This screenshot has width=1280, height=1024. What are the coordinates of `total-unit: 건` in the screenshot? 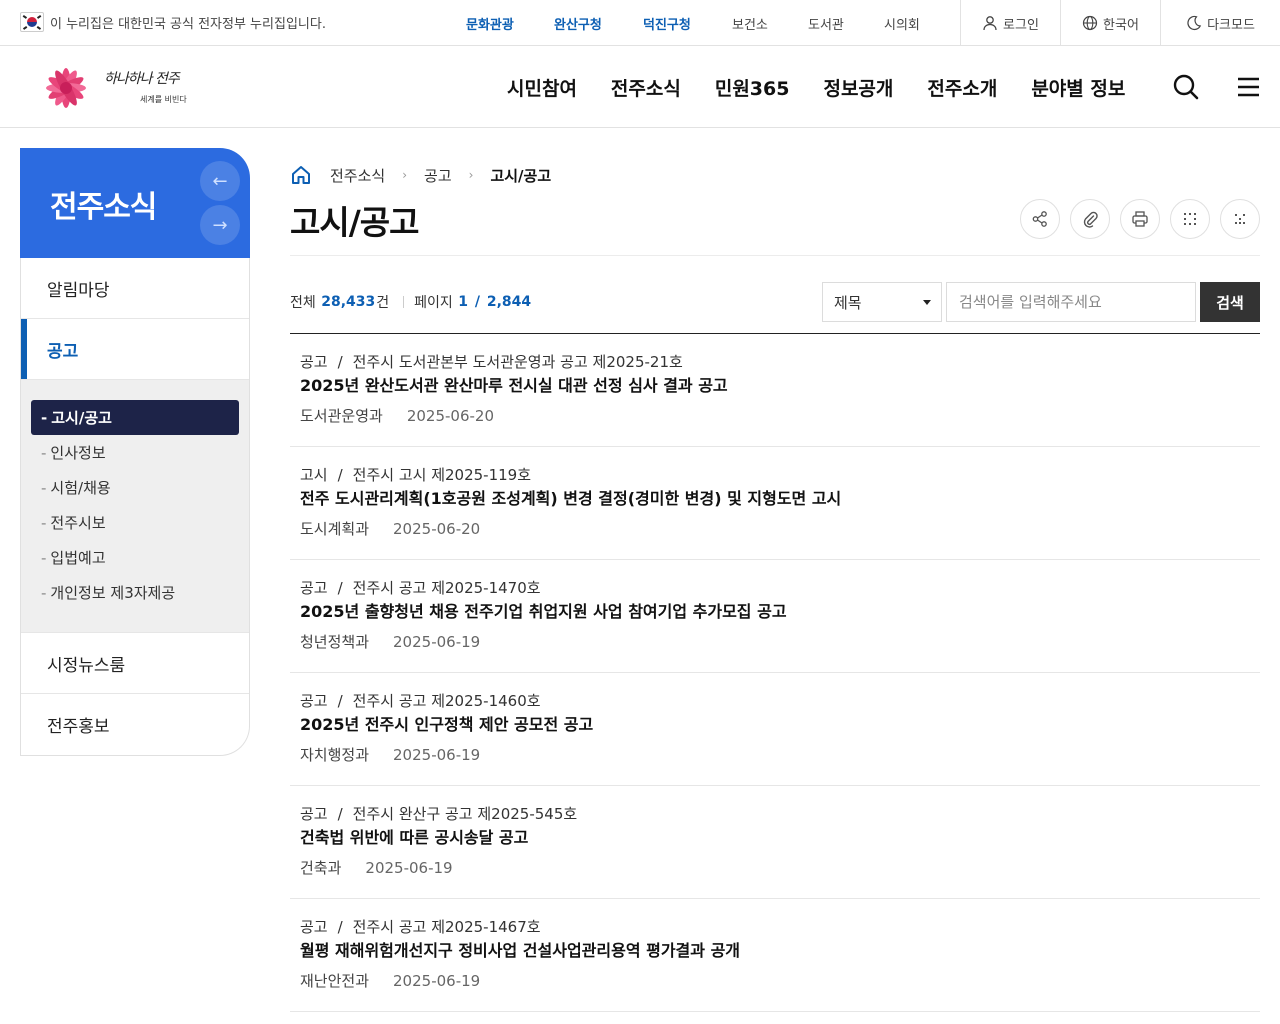 It's located at (383, 303).